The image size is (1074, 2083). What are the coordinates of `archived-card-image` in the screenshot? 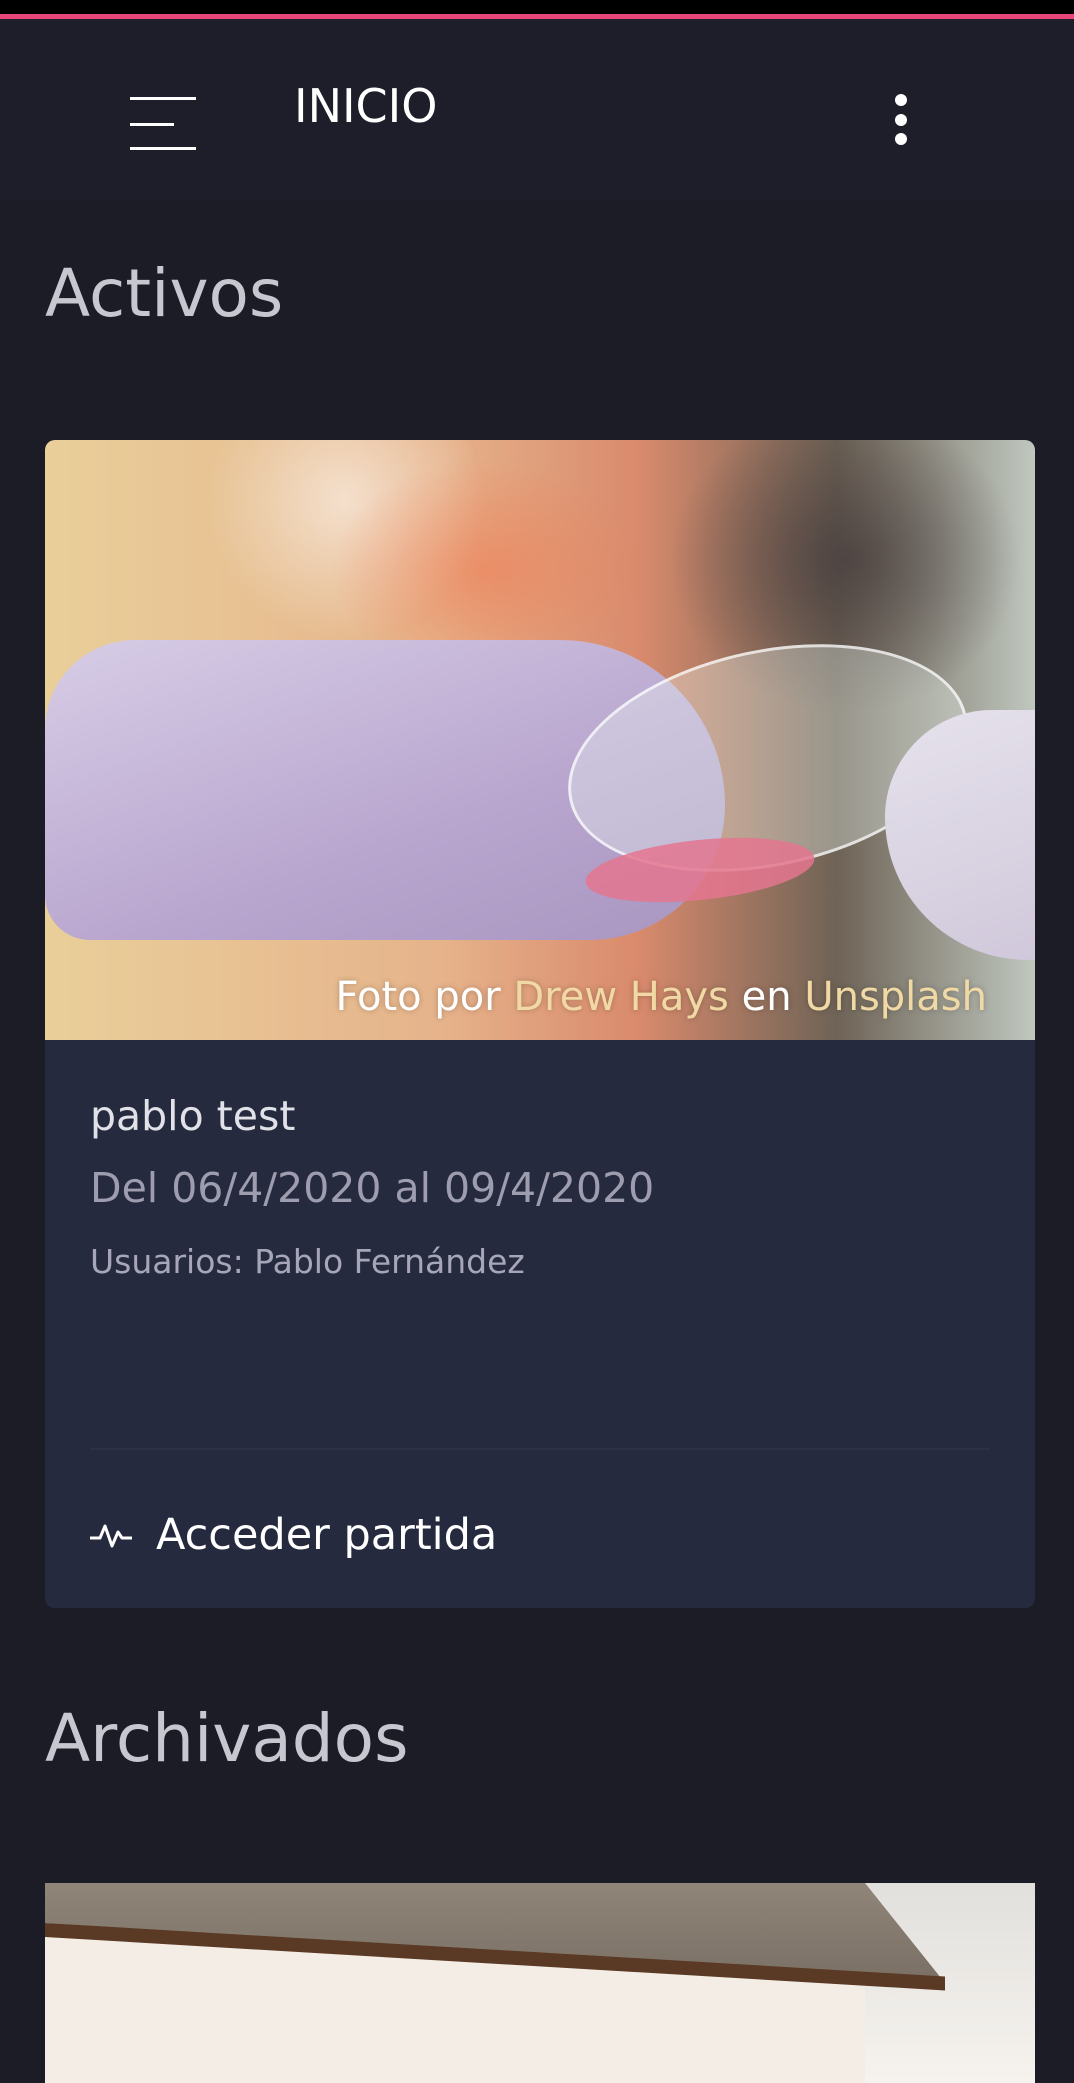 It's located at (540, 1983).